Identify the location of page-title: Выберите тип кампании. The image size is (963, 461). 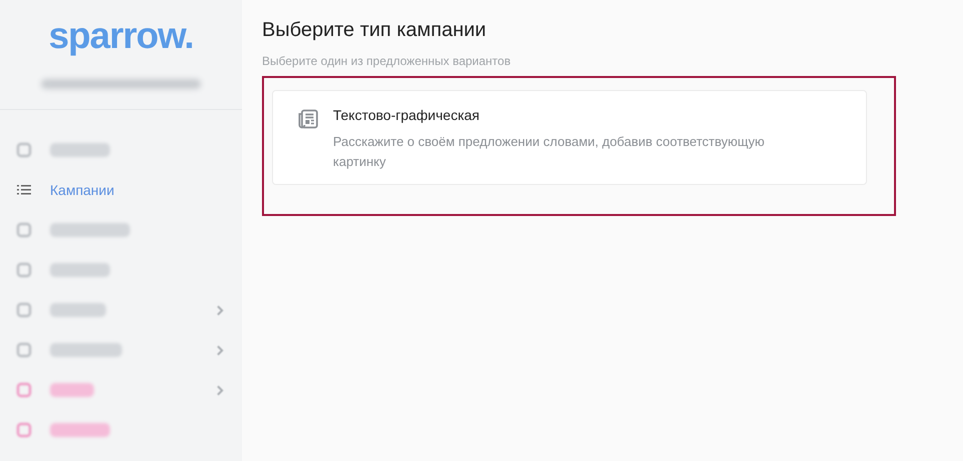
(375, 30).